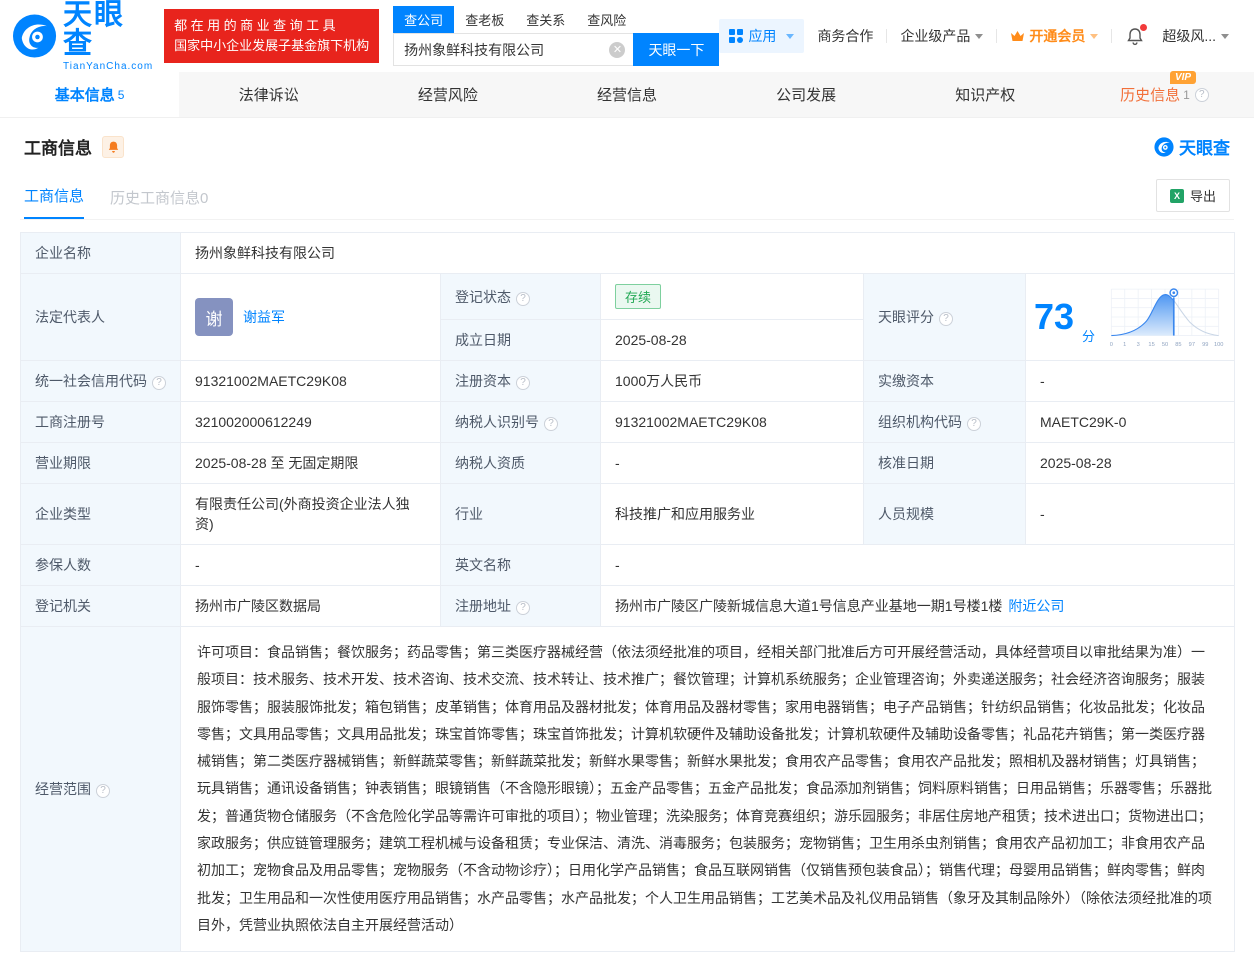 The height and width of the screenshot is (966, 1254). Describe the element at coordinates (264, 317) in the screenshot. I see `legal-rep-link: 谢益军` at that location.